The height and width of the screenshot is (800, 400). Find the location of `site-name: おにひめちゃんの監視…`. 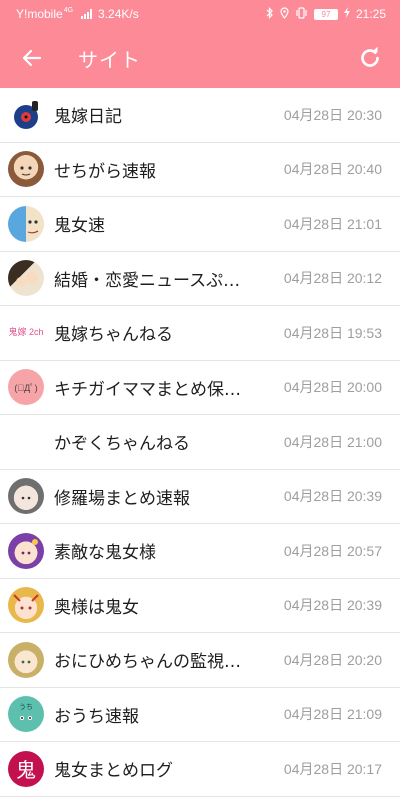

site-name: おにひめちゃんの監視… is located at coordinates (147, 662).